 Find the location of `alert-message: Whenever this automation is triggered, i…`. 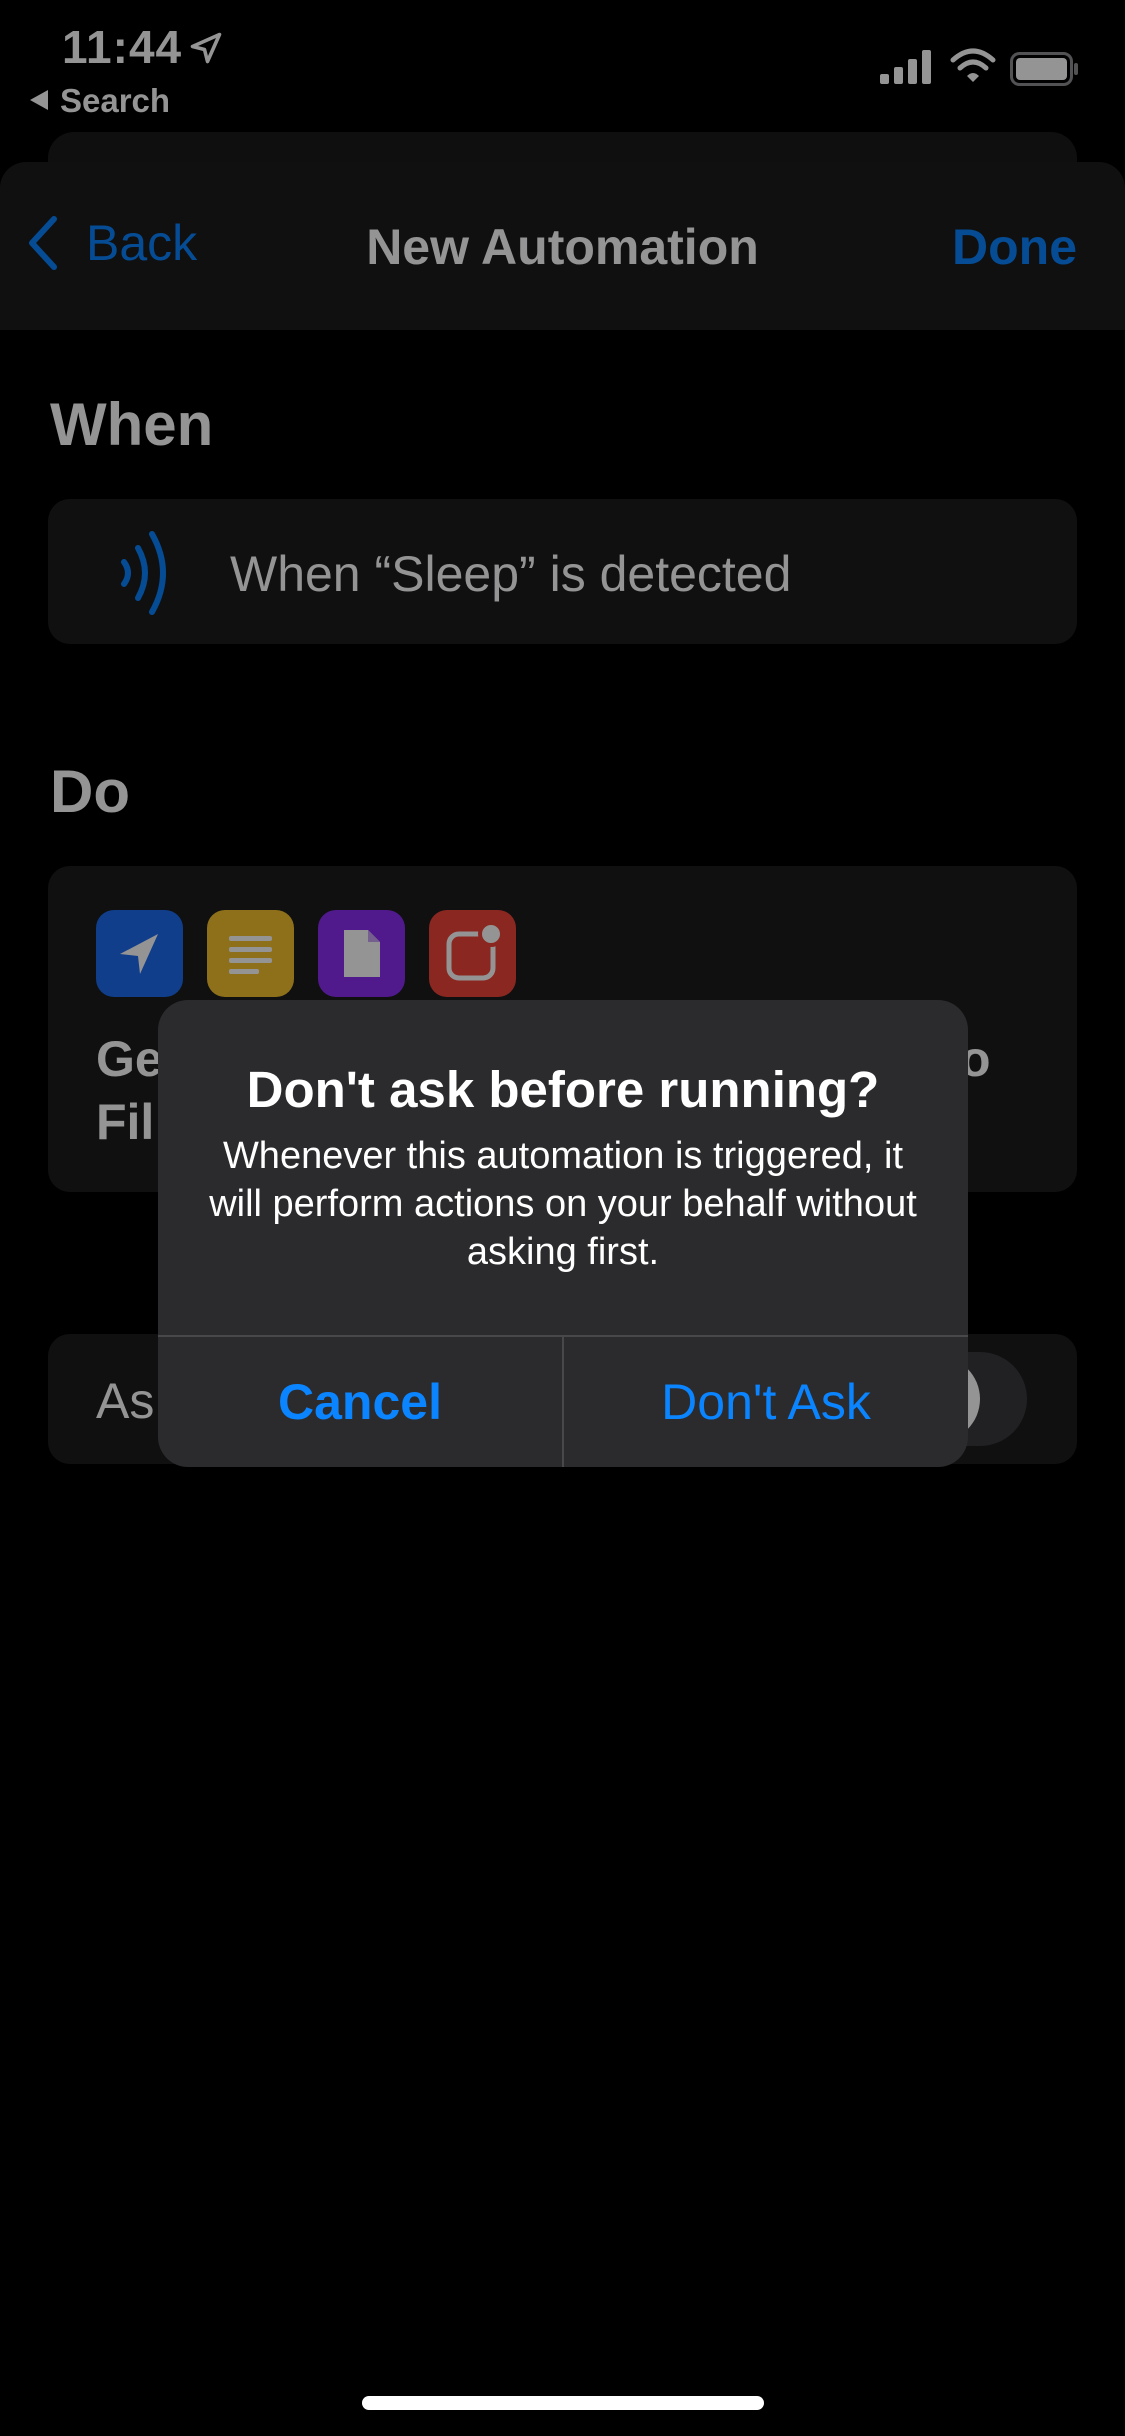

alert-message: Whenever this automation is triggered, i… is located at coordinates (563, 1204).